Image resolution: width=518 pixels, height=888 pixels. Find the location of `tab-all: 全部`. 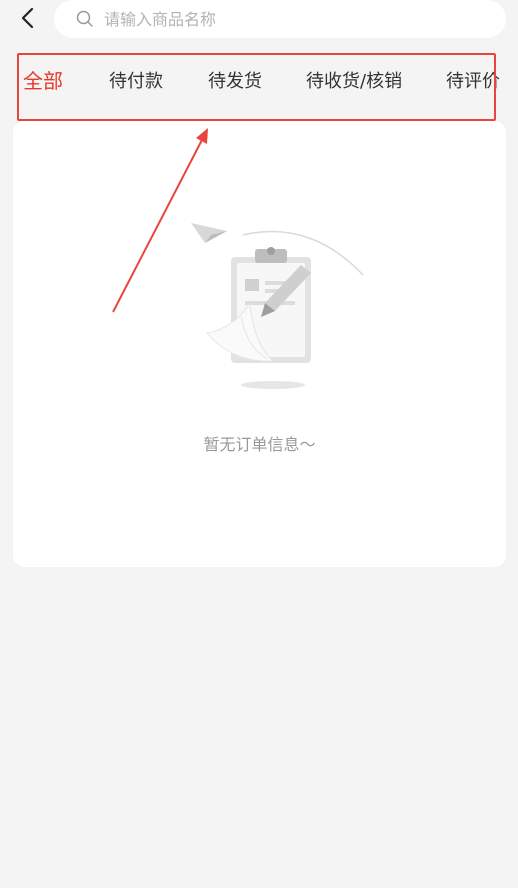

tab-all: 全部 is located at coordinates (43, 81).